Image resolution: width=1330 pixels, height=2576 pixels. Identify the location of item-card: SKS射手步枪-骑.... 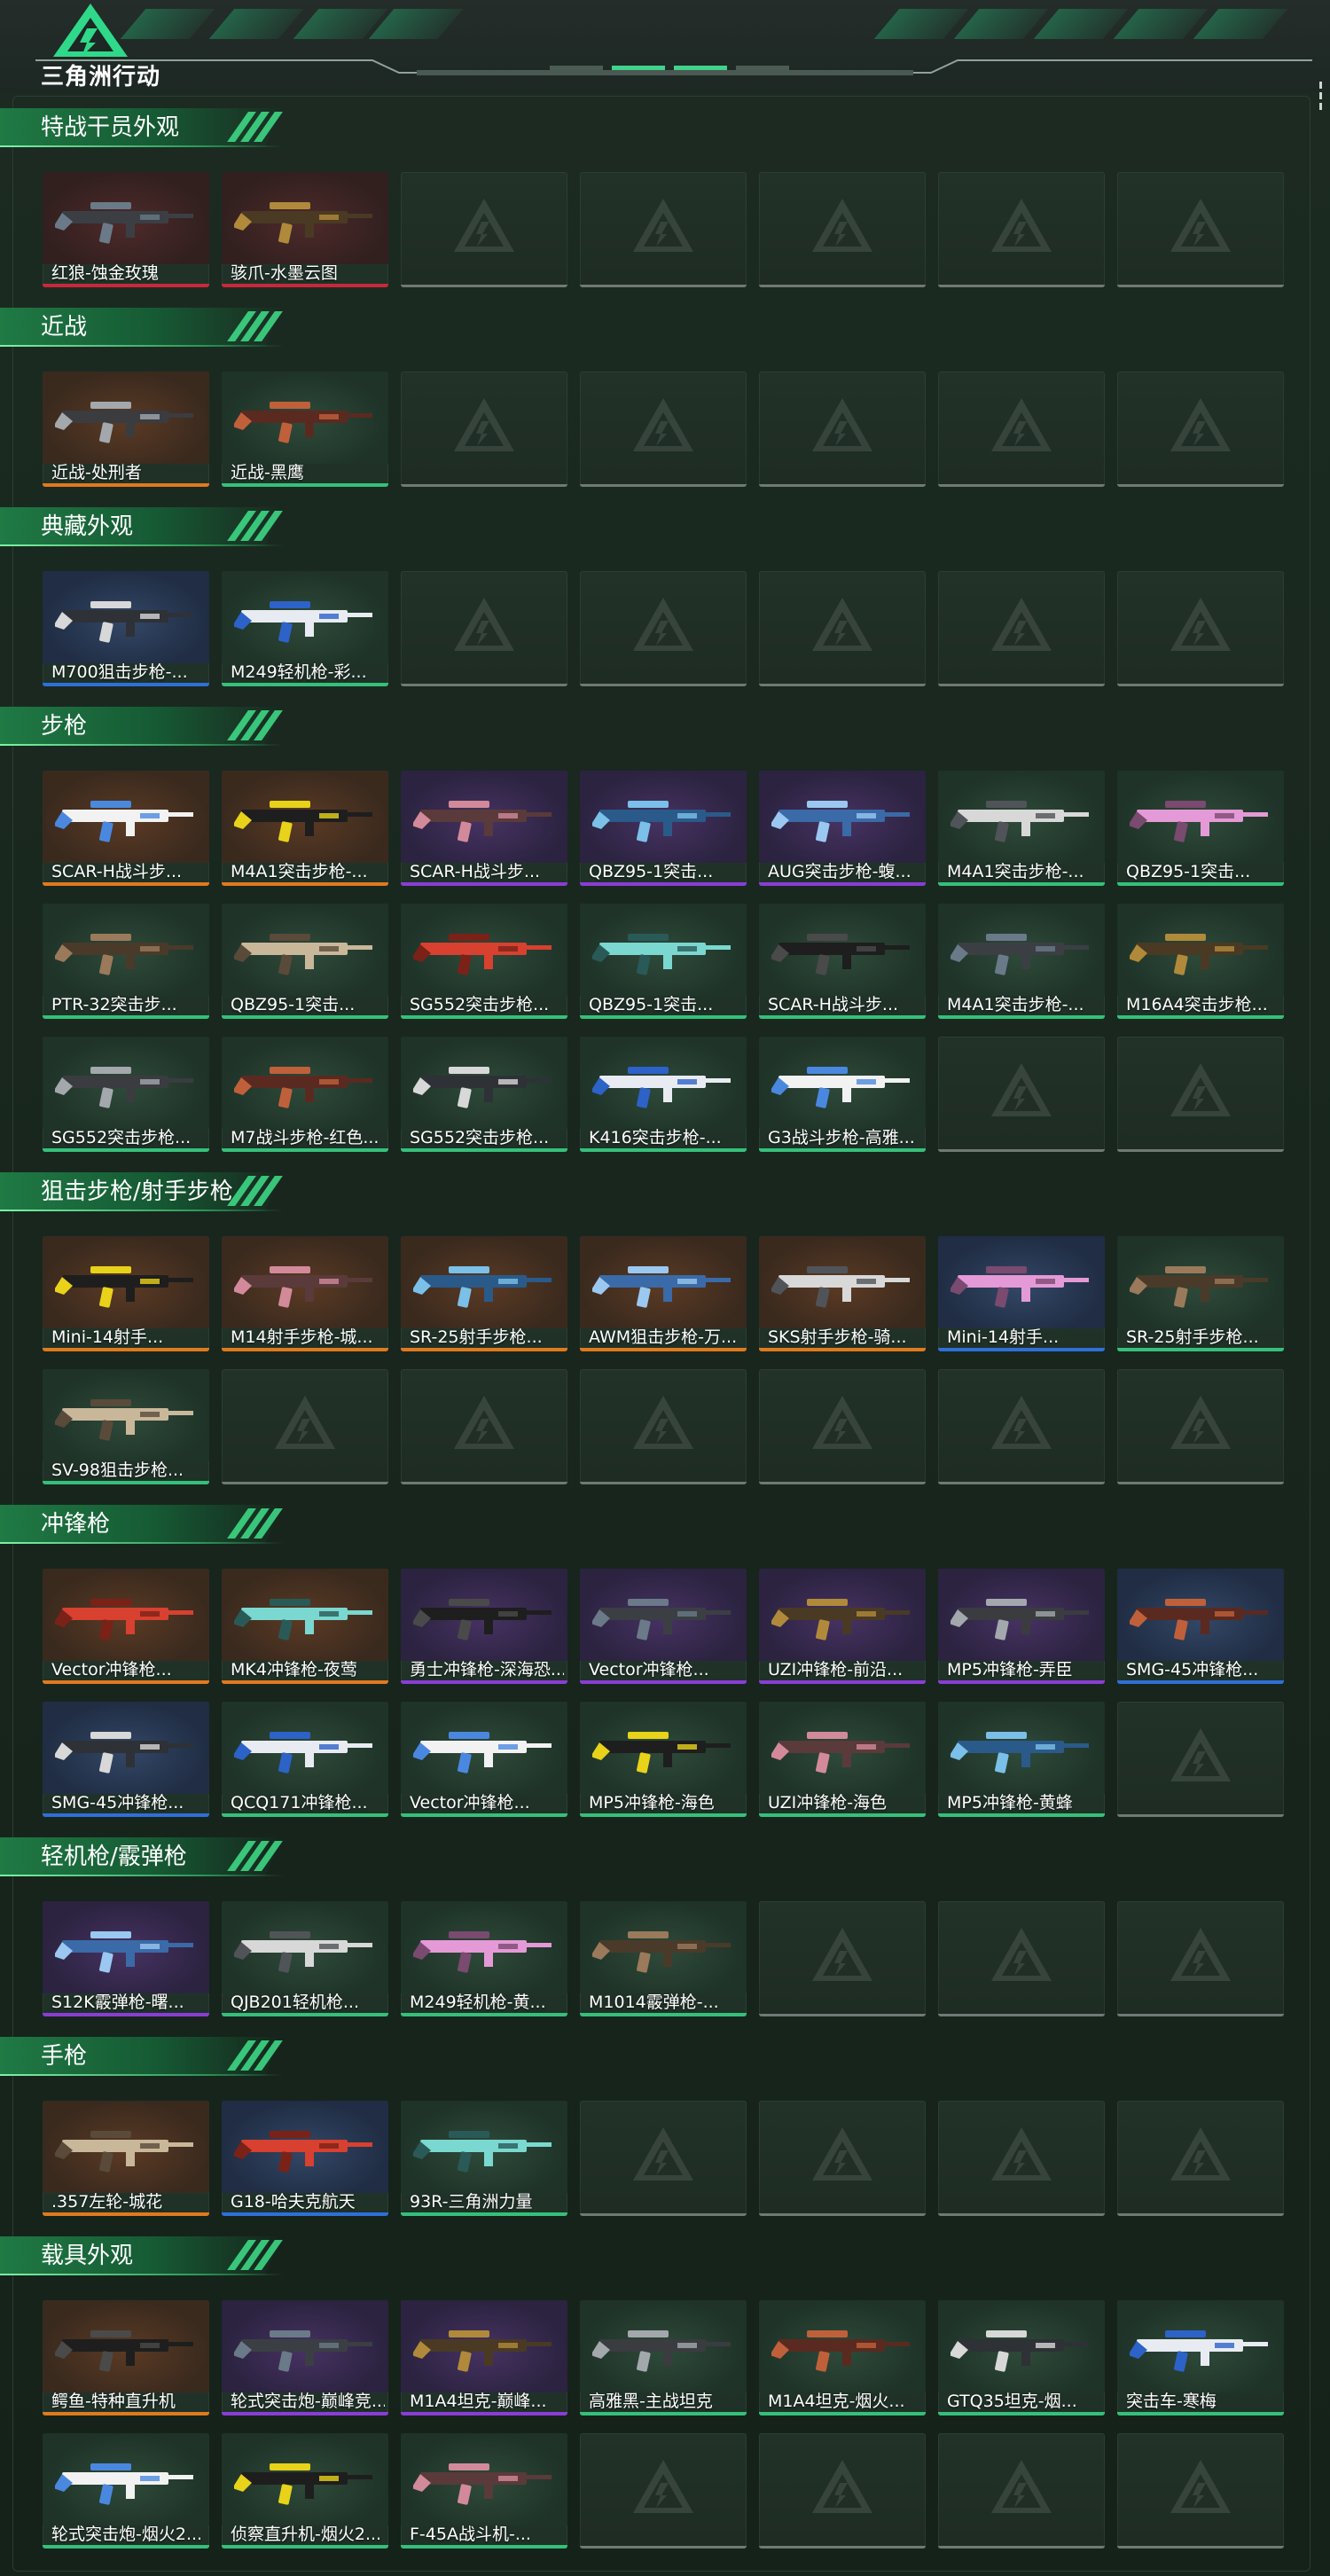
(842, 1293).